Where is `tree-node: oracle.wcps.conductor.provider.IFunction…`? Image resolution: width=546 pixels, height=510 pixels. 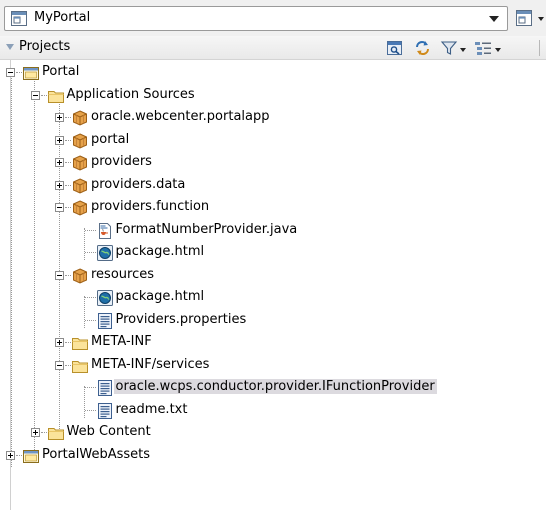
tree-node: oracle.wcps.conductor.provider.IFunction… is located at coordinates (273, 388).